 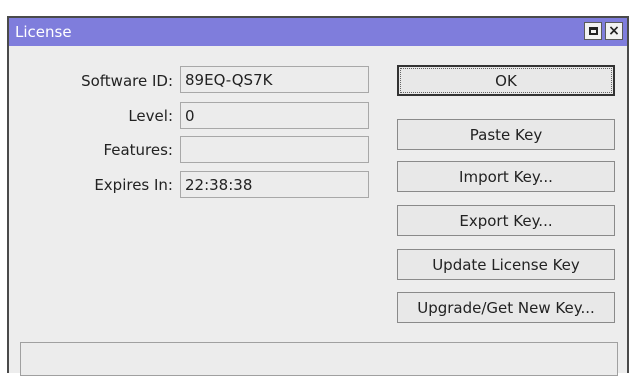 What do you see at coordinates (506, 134) in the screenshot?
I see `paste-key-button: Paste Key` at bounding box center [506, 134].